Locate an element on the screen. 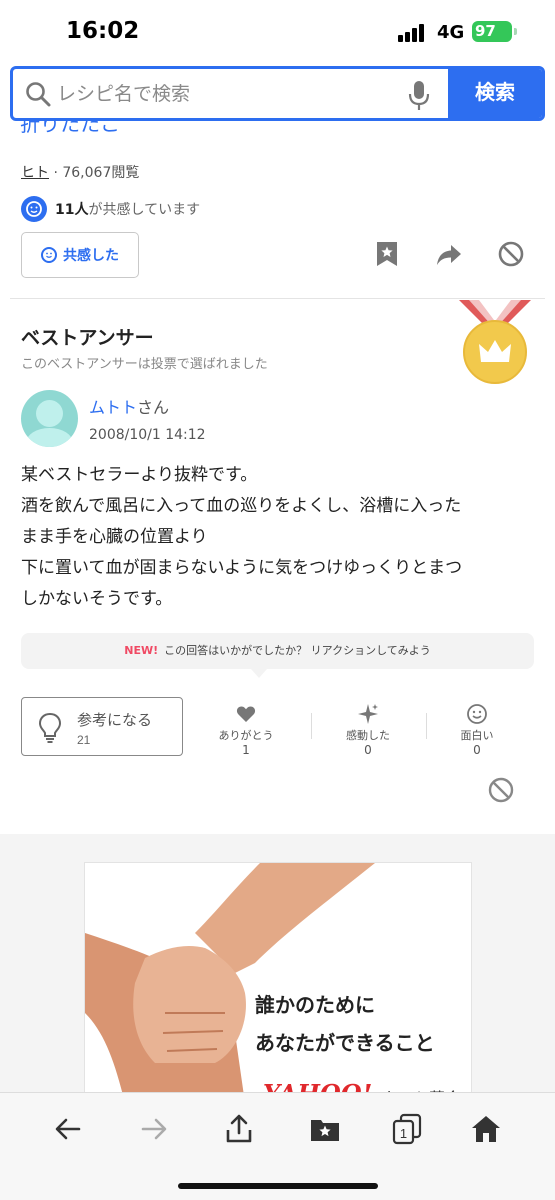  empathy-suffix: が共感しています is located at coordinates (144, 210).